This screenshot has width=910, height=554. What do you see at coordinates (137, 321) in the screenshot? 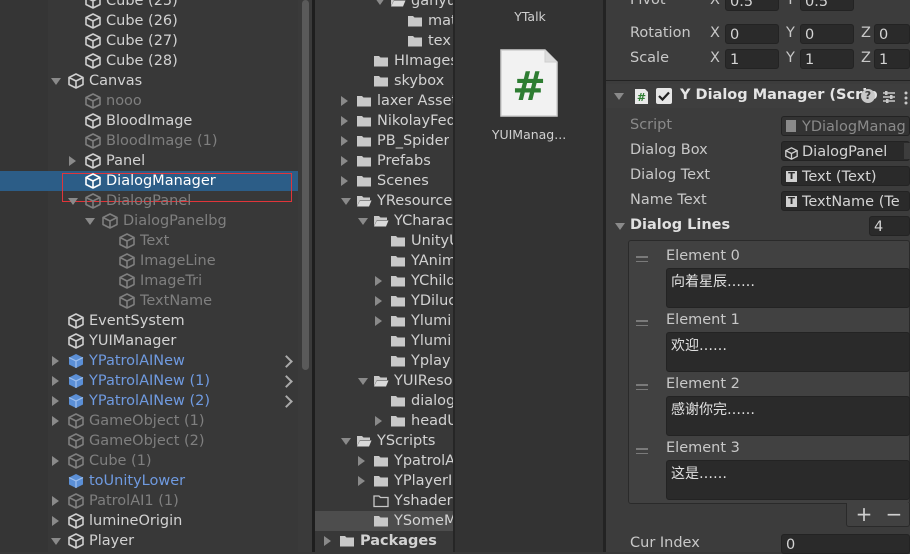
I see `hierarchy-item-label: EventSystem` at bounding box center [137, 321].